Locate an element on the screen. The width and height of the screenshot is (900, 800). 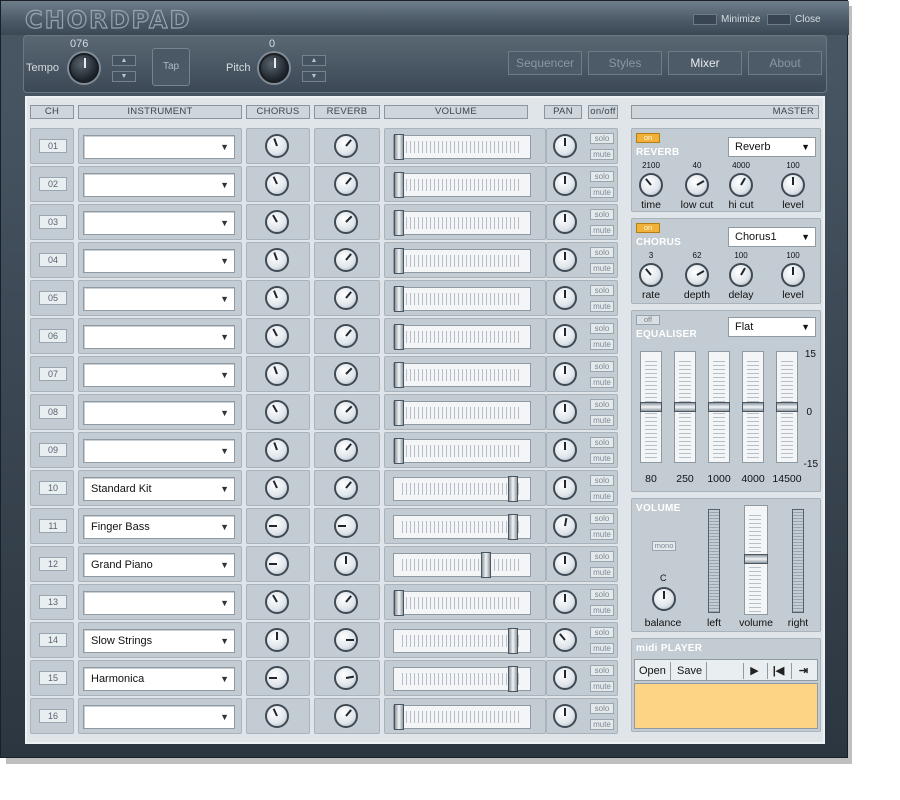
master-volume-slider is located at coordinates (756, 560).